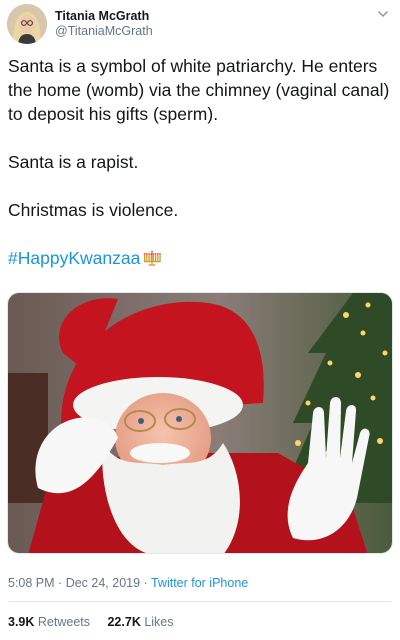 This screenshot has height=640, width=400. Describe the element at coordinates (200, 601) in the screenshot. I see `divider` at that location.